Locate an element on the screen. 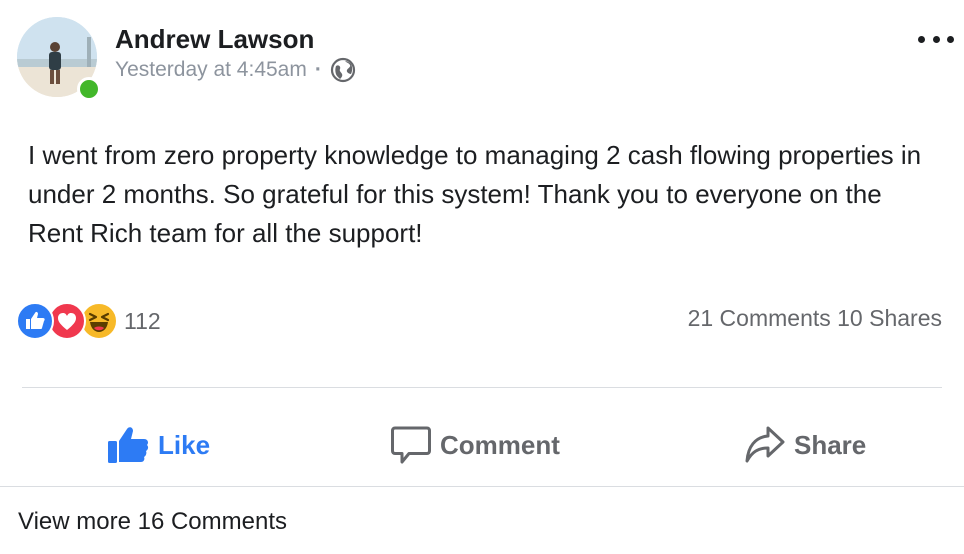 The width and height of the screenshot is (964, 554). thumbs-up-icon is located at coordinates (128, 445).